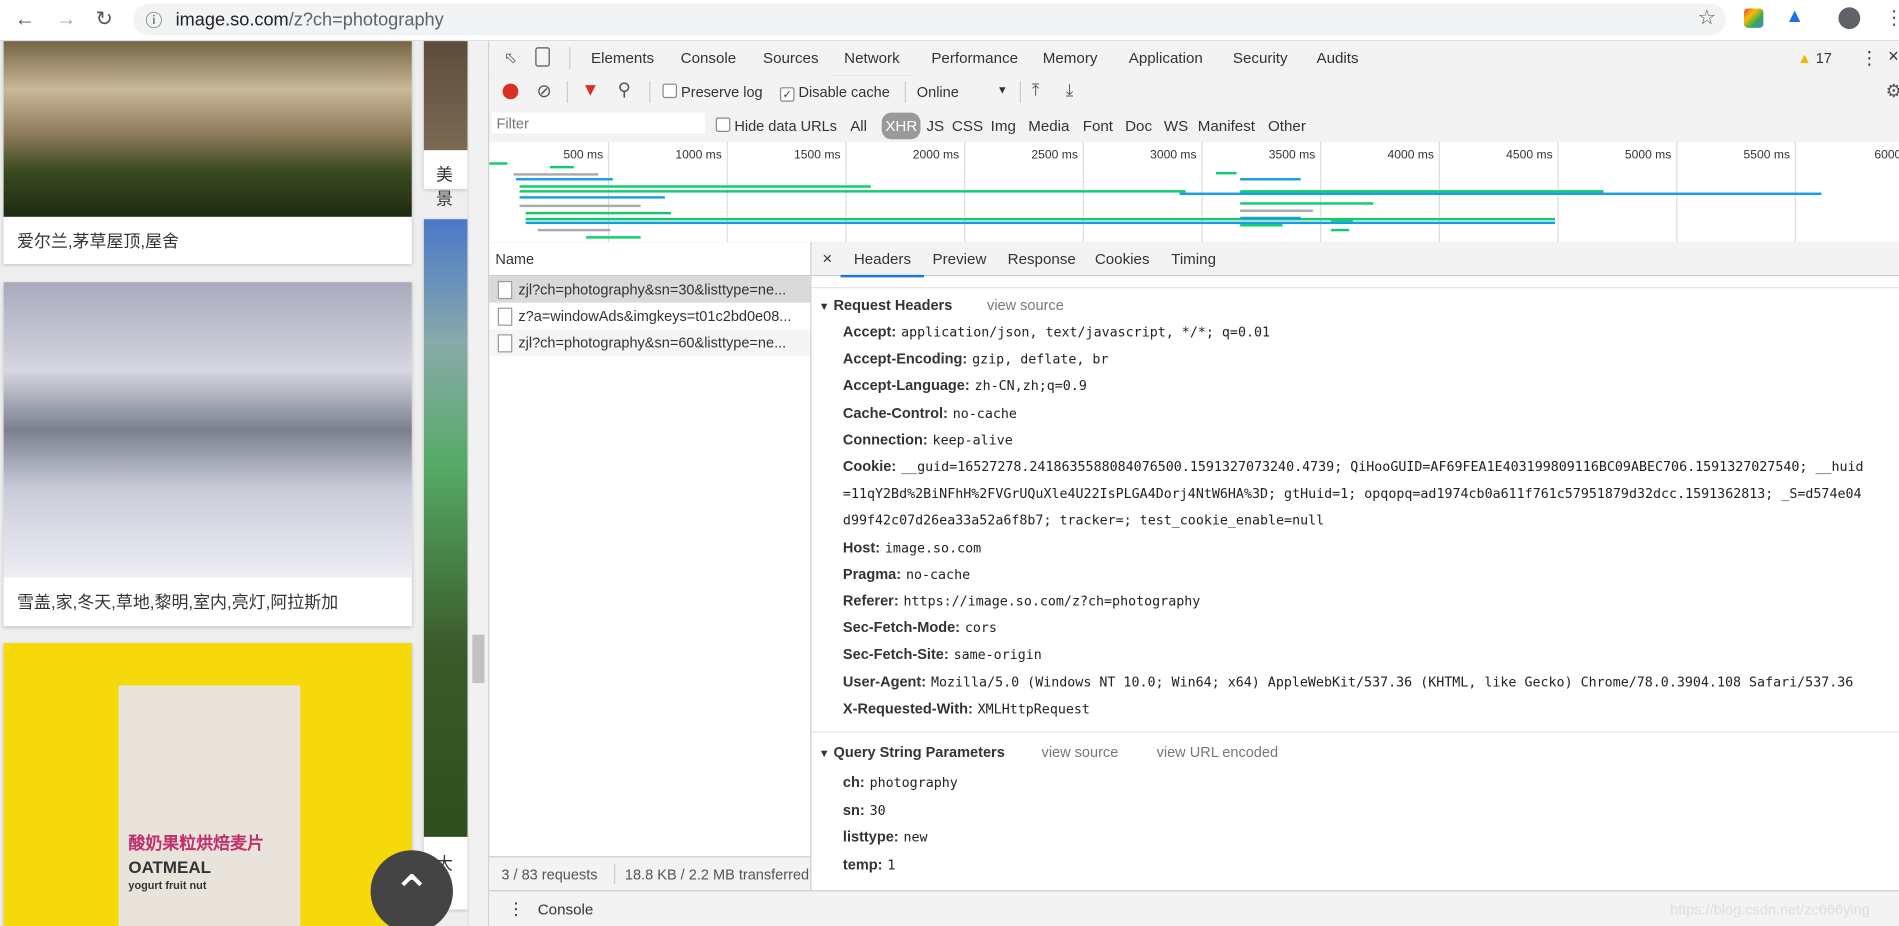 The image size is (1899, 926). What do you see at coordinates (919, 752) in the screenshot?
I see `query-params-title: Query String Parameters` at bounding box center [919, 752].